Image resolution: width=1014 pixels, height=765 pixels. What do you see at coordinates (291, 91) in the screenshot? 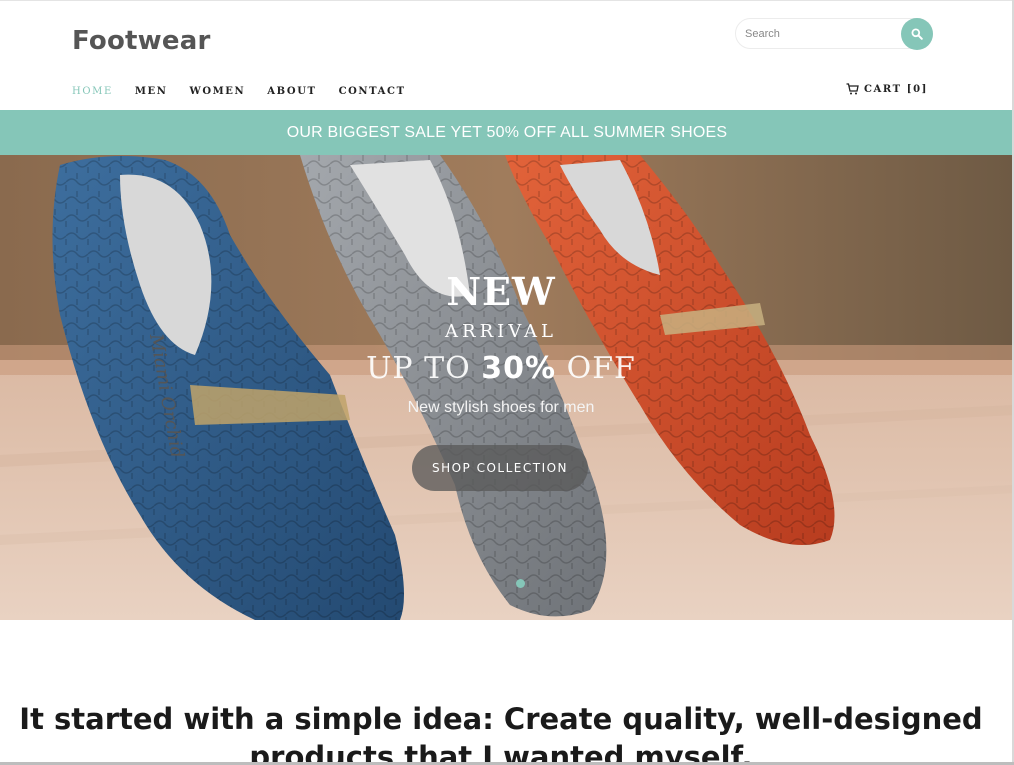
I see `nav-about: ABOUT` at bounding box center [291, 91].